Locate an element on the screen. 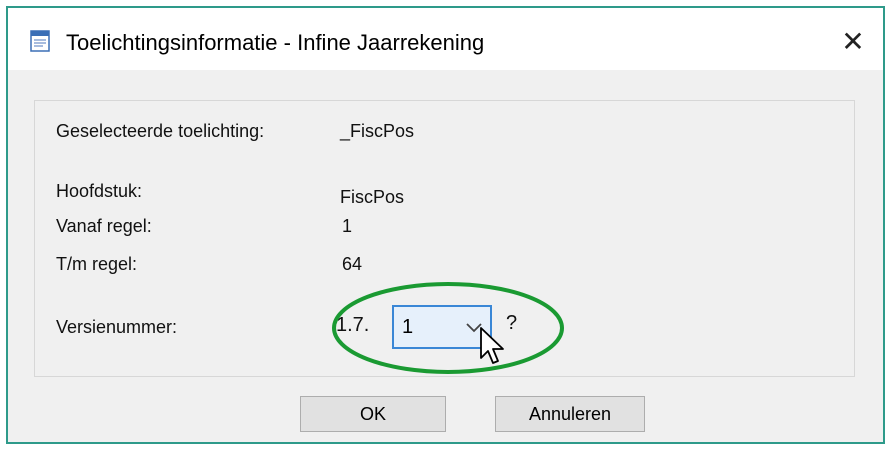 The image size is (893, 452). from-line-value: 1 is located at coordinates (347, 226).